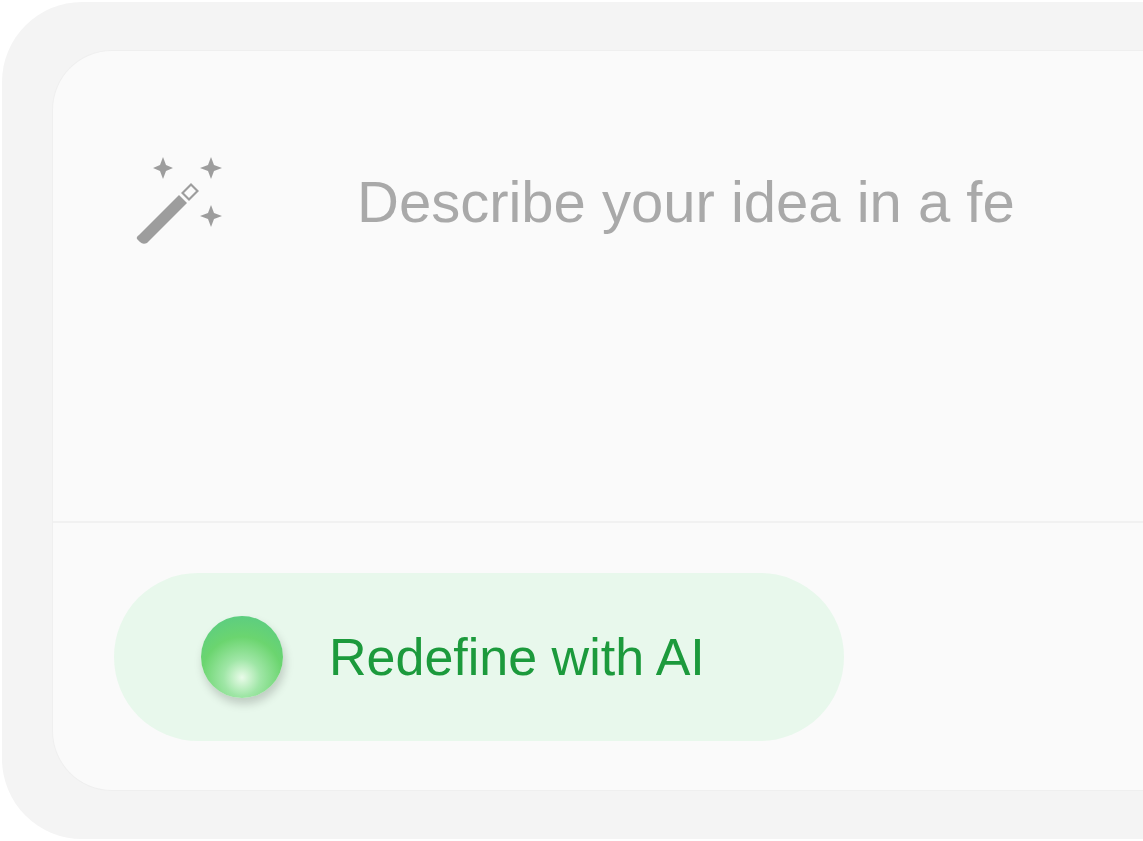  Describe the element at coordinates (242, 657) in the screenshot. I see `orb-icon` at that location.